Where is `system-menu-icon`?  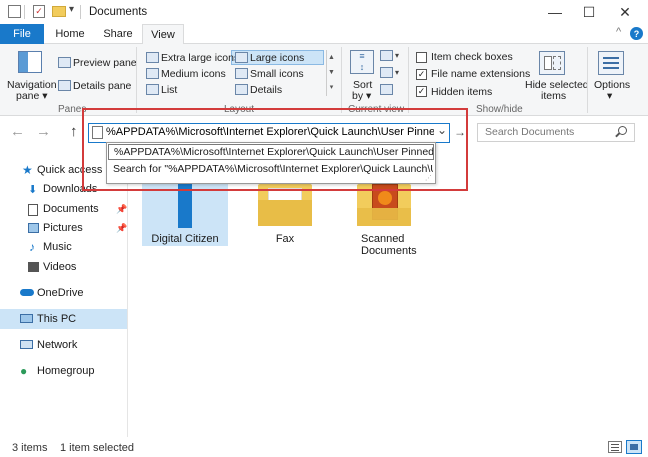
system-menu-icon is located at coordinates (14, 11).